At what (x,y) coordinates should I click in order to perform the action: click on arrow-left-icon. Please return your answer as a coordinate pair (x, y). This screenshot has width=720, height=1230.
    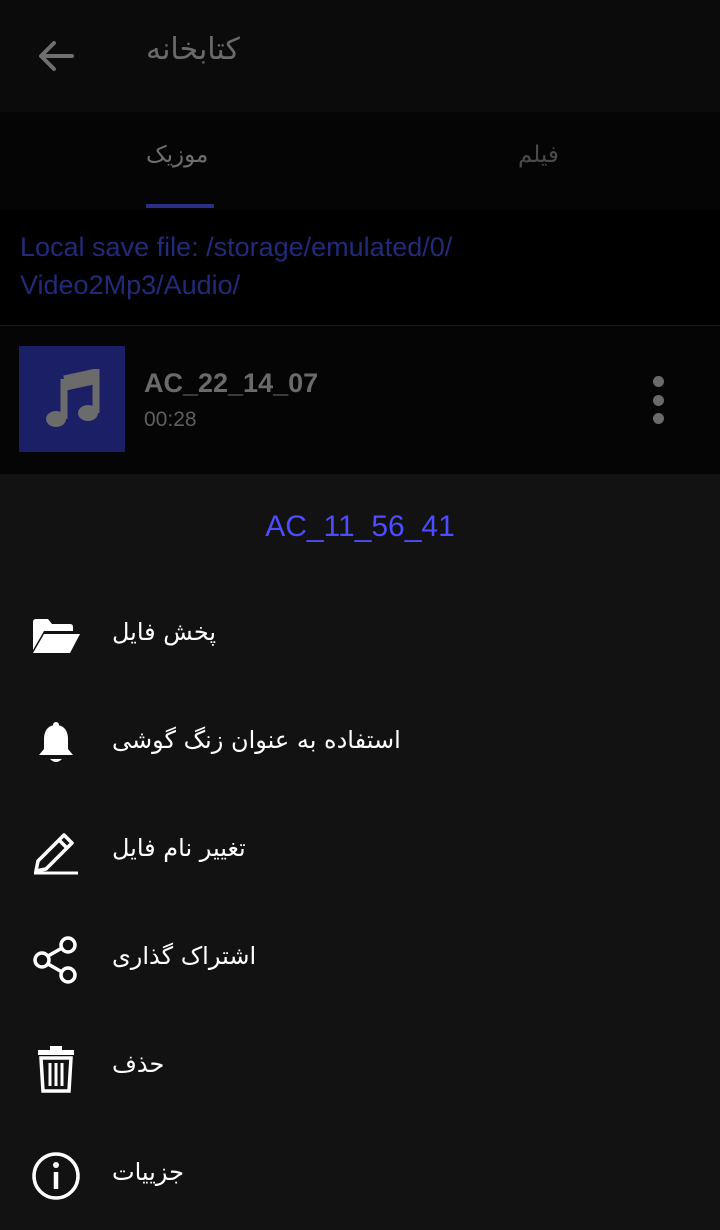
    Looking at the image, I should click on (56, 56).